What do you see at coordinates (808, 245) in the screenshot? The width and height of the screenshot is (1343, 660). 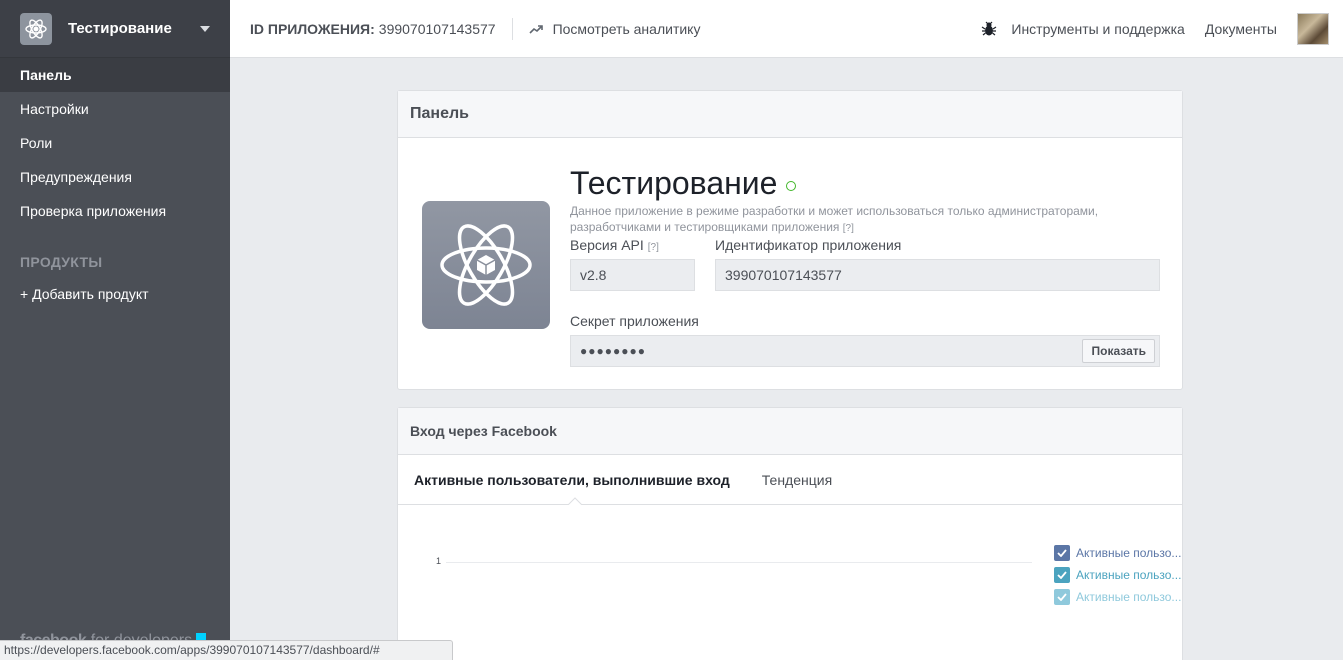 I see `app-id-field-label: Идентификатор приложения` at bounding box center [808, 245].